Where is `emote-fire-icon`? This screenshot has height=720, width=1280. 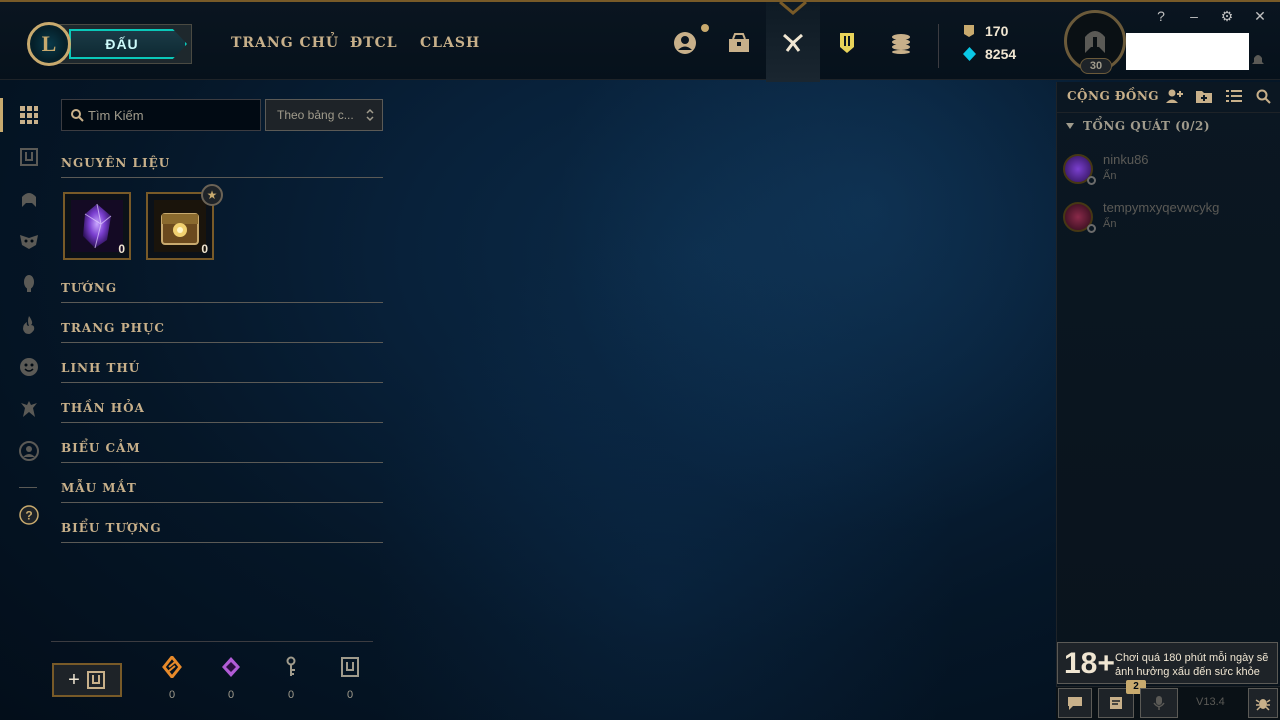 emote-fire-icon is located at coordinates (29, 325).